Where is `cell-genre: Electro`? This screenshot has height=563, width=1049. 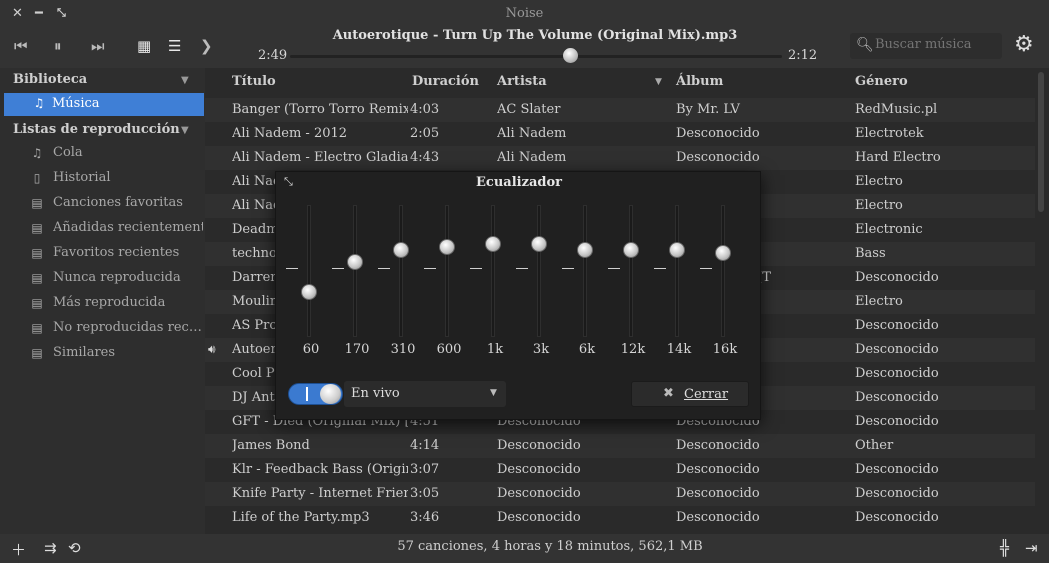 cell-genre: Electro is located at coordinates (879, 301).